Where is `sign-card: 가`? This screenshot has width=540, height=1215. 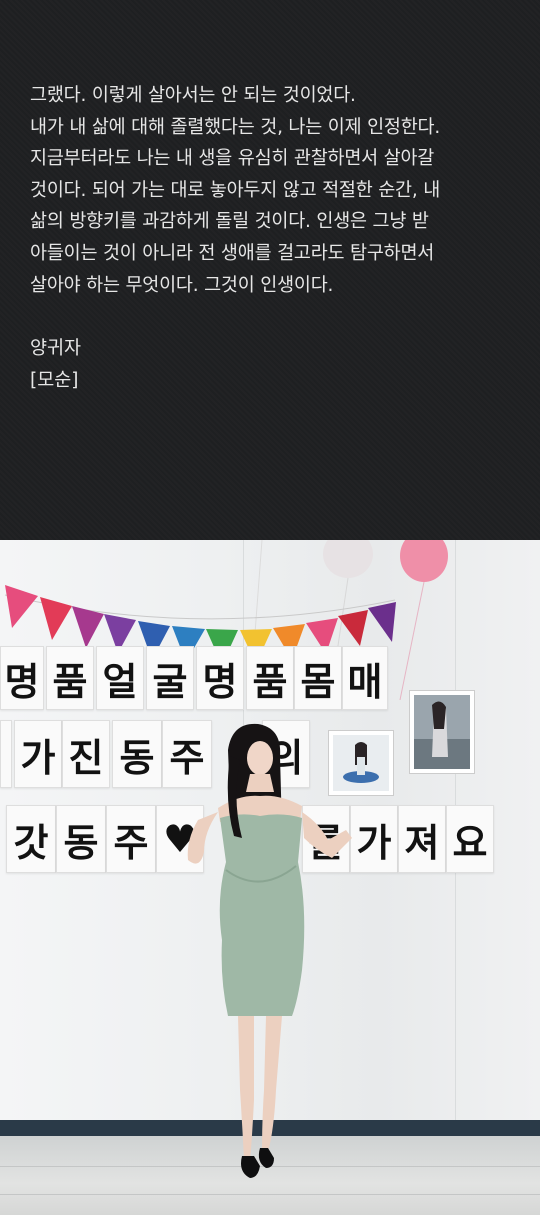 sign-card: 가 is located at coordinates (38, 754).